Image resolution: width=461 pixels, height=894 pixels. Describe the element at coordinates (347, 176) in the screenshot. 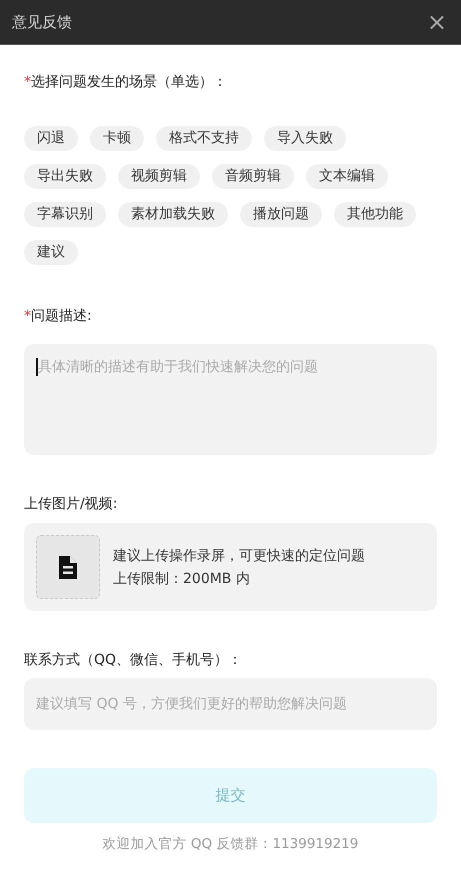

I see `scene-option: 文本编辑` at that location.